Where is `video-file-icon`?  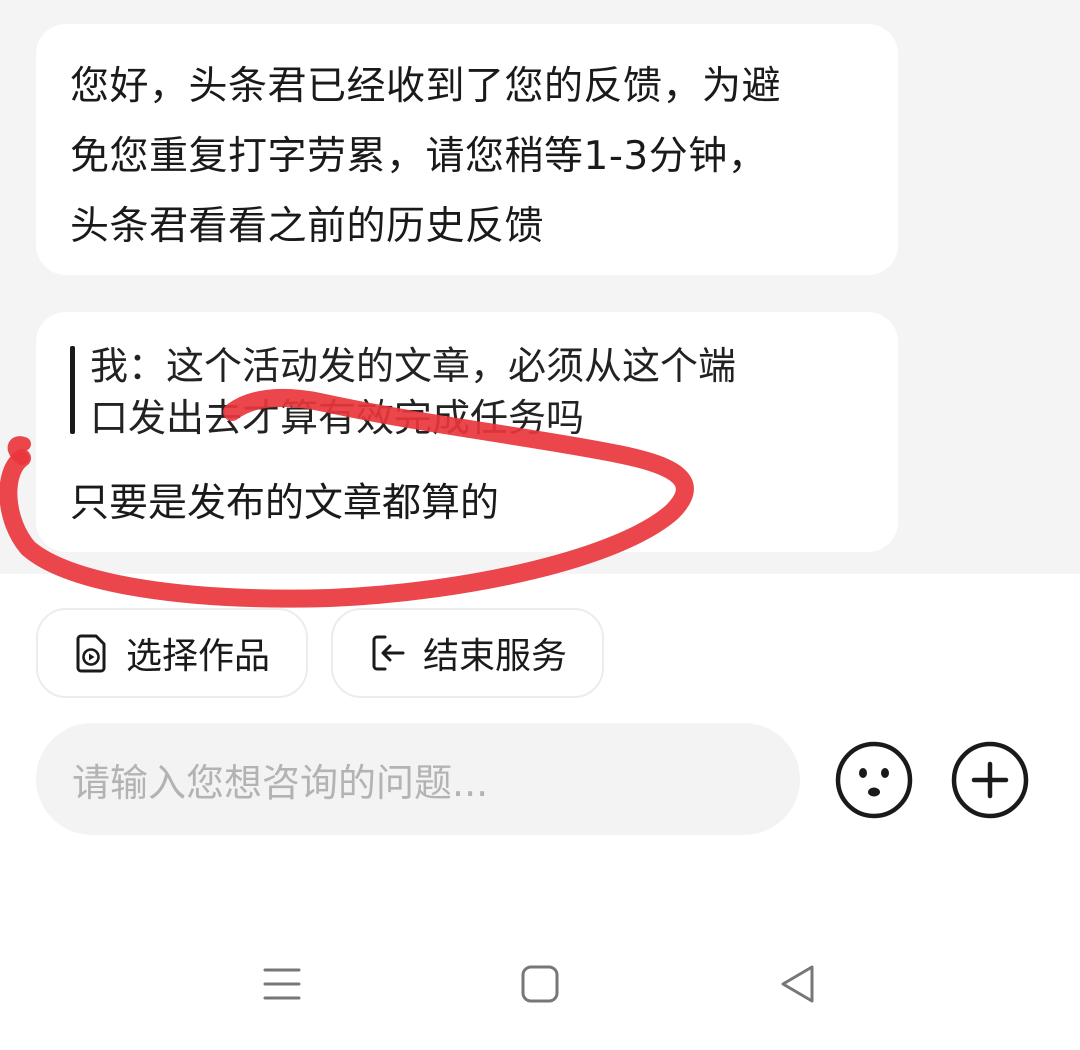
video-file-icon is located at coordinates (91, 653).